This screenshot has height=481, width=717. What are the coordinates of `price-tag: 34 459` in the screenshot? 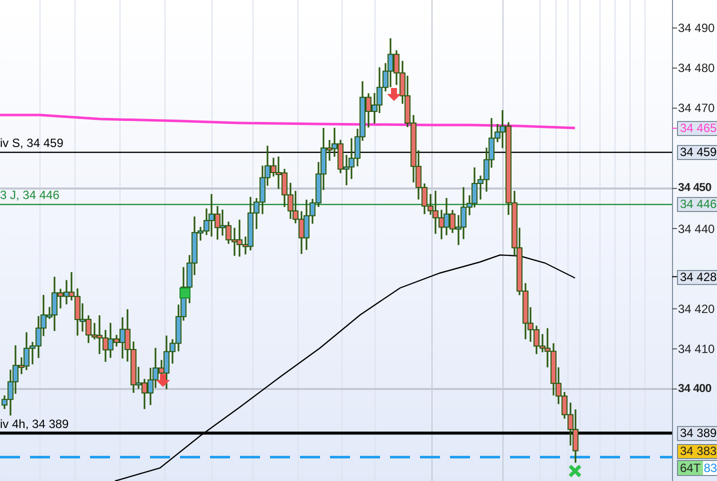 It's located at (697, 152).